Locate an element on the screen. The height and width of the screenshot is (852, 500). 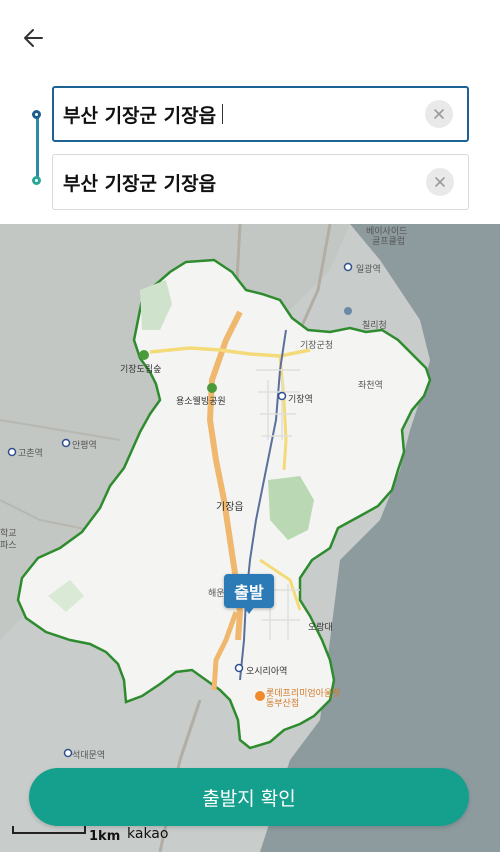
place-label: 골프클럽 is located at coordinates (389, 242).